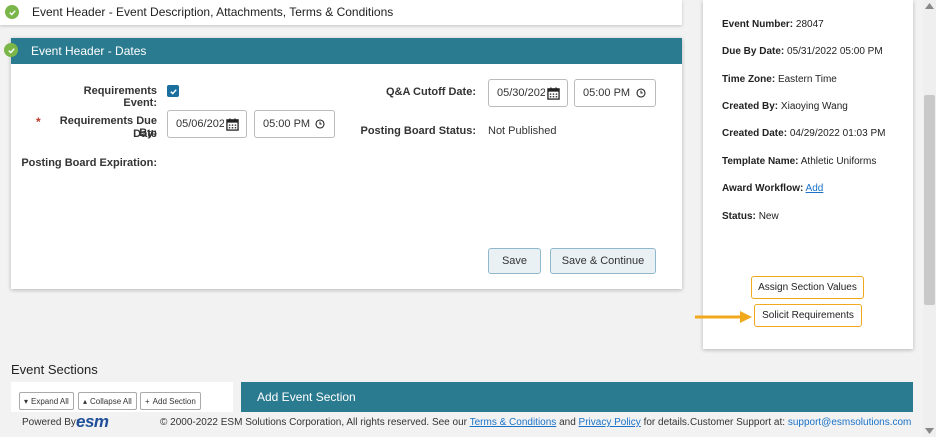  I want to click on event-number-value: 28047, so click(809, 24).